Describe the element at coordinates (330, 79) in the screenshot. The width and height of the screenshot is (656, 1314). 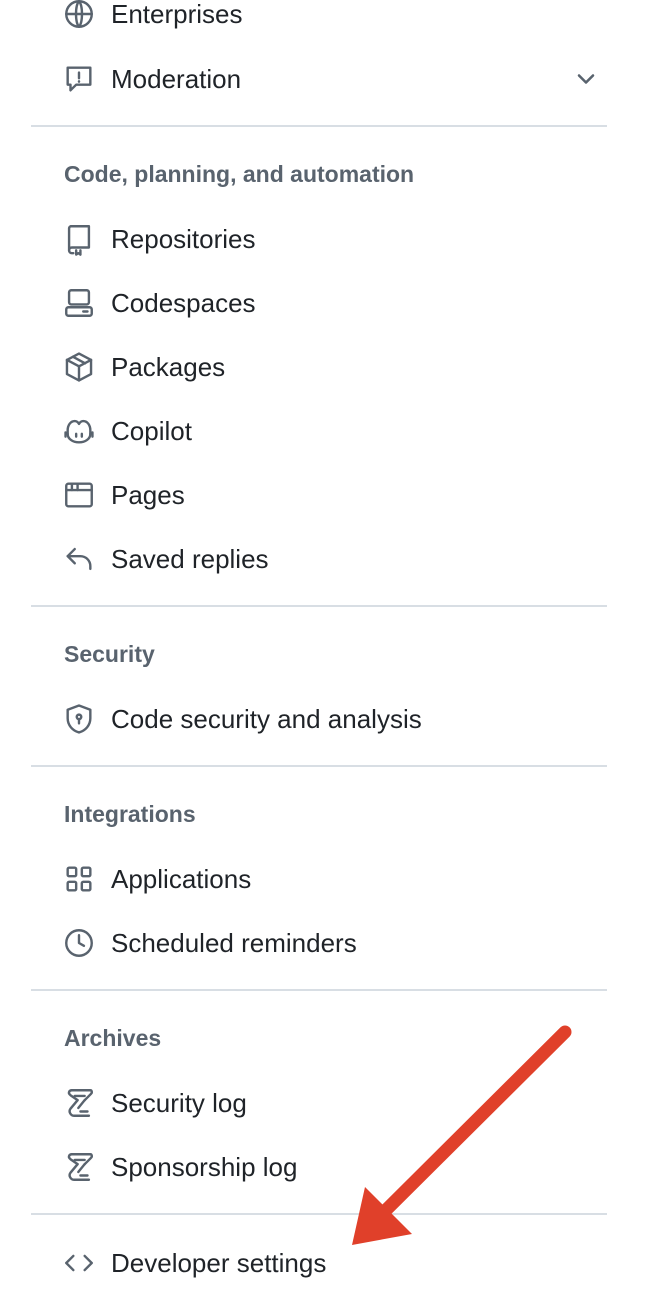
I see `sidebar-item-moderation: Moderation` at that location.